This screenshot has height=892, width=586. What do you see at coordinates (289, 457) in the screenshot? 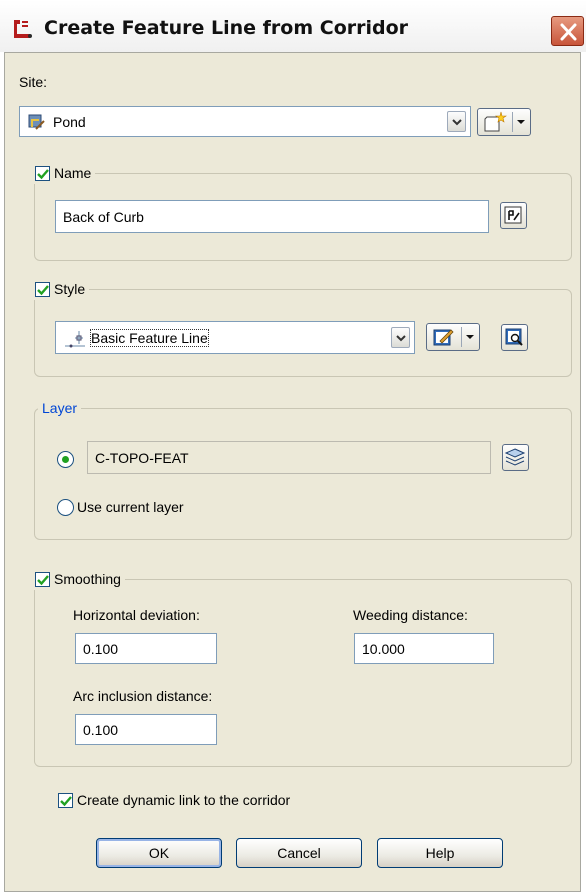
I see `layer-input: C-TOPO-FEAT` at bounding box center [289, 457].